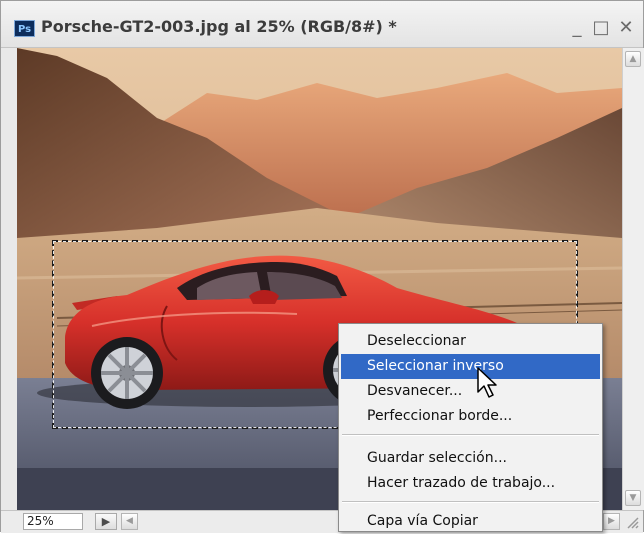 Image resolution: width=644 pixels, height=534 pixels. What do you see at coordinates (53, 521) in the screenshot?
I see `zoom-level-field: 25%` at bounding box center [53, 521].